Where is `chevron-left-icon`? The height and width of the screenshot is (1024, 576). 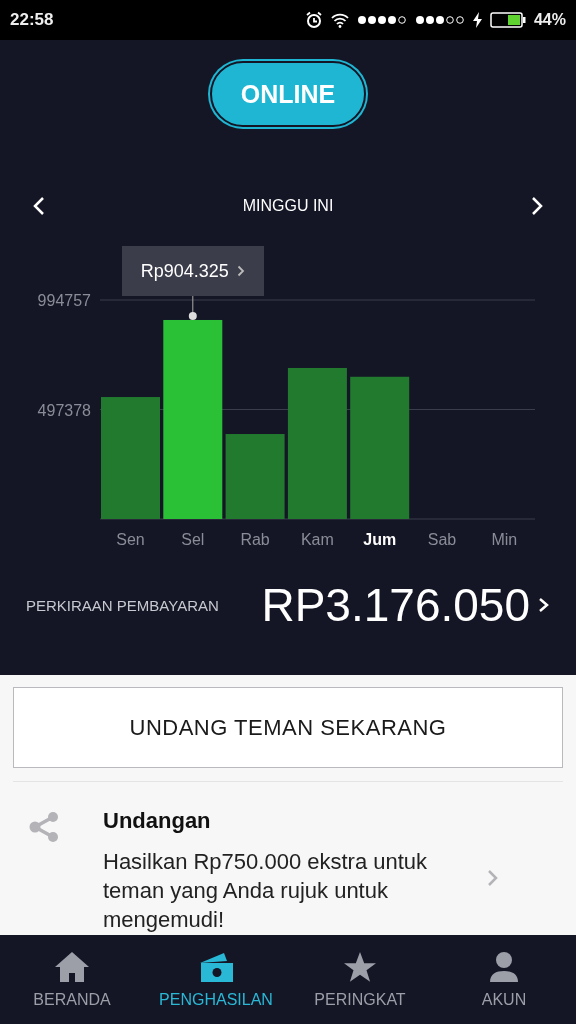 chevron-left-icon is located at coordinates (39, 206).